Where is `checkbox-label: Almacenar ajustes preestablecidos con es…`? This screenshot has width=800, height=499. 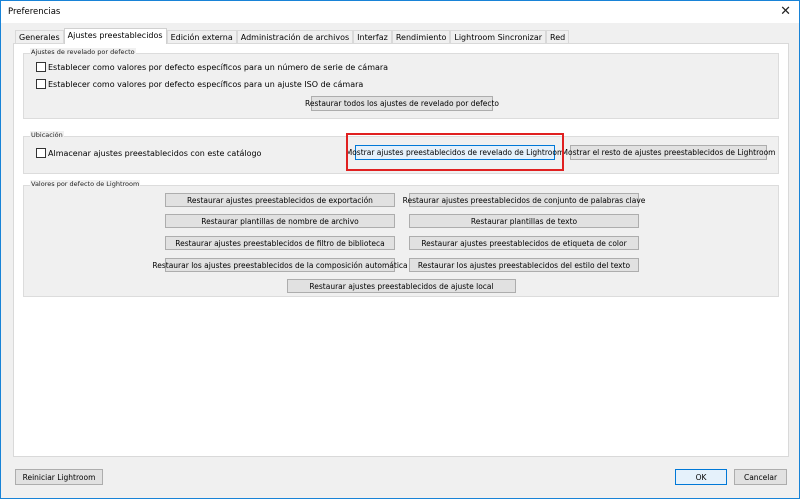
checkbox-label: Almacenar ajustes preestablecidos con es… is located at coordinates (155, 153).